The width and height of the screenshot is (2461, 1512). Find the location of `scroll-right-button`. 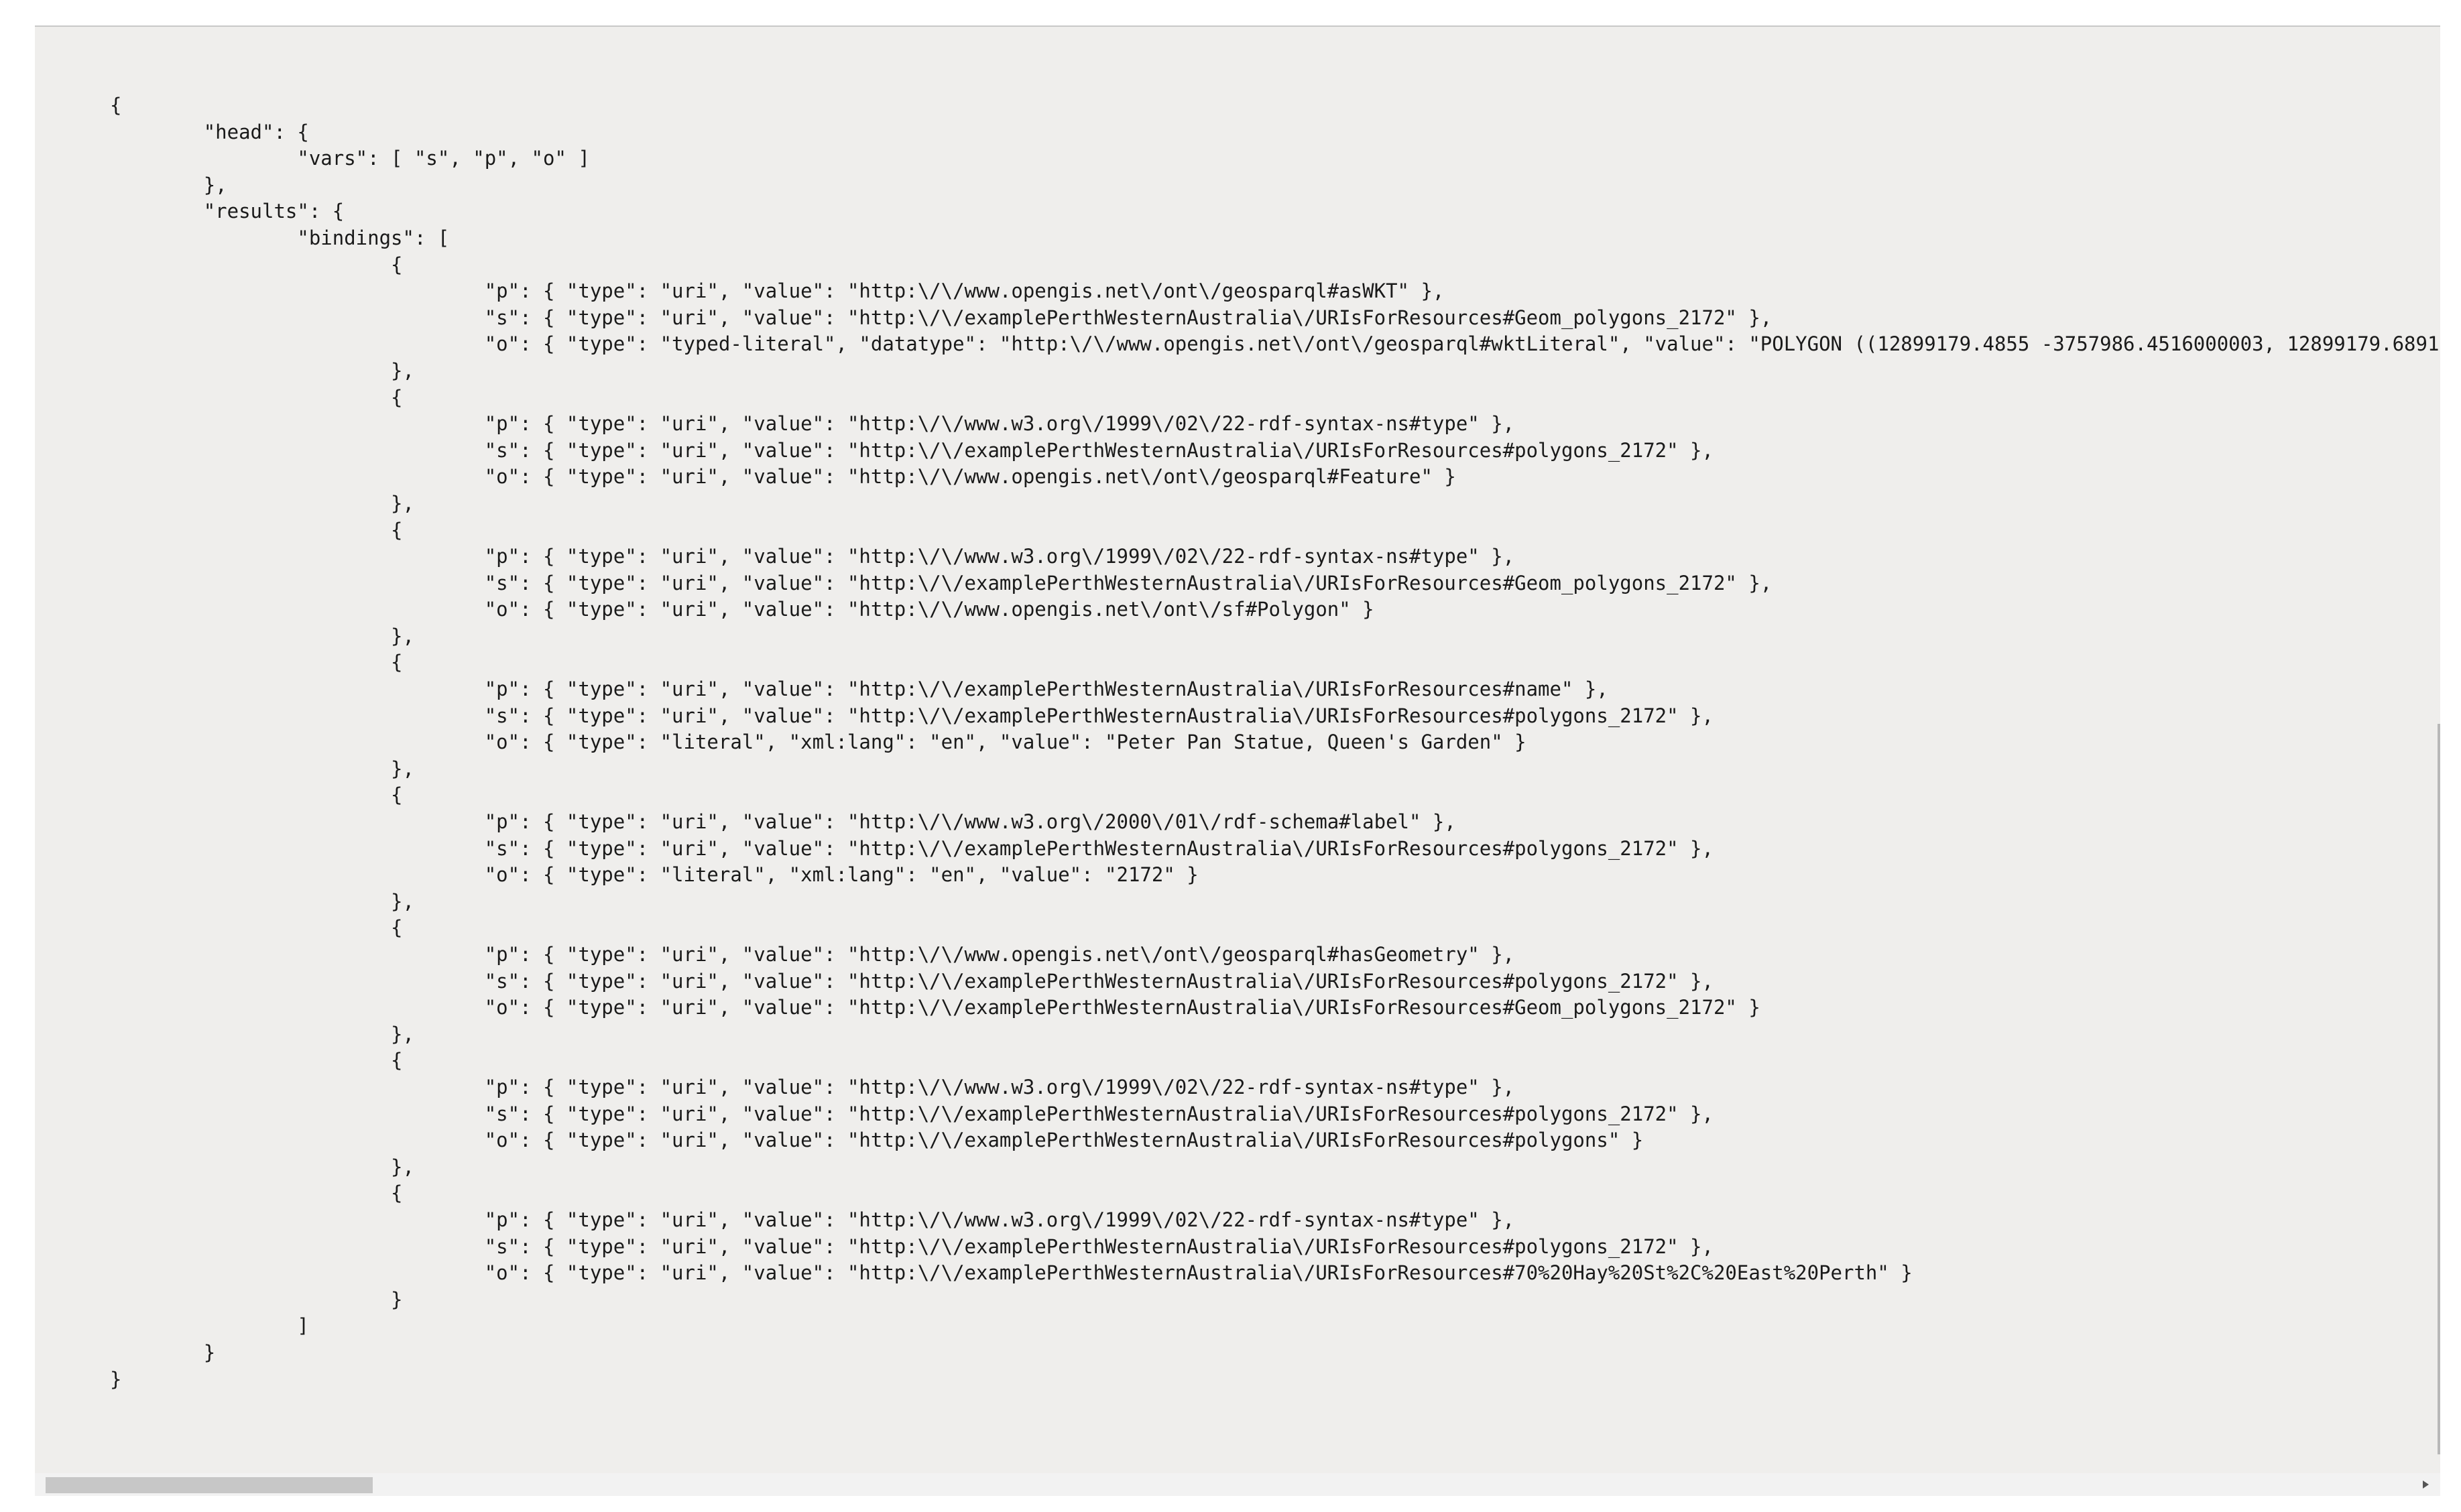

scroll-right-button is located at coordinates (2425, 1484).